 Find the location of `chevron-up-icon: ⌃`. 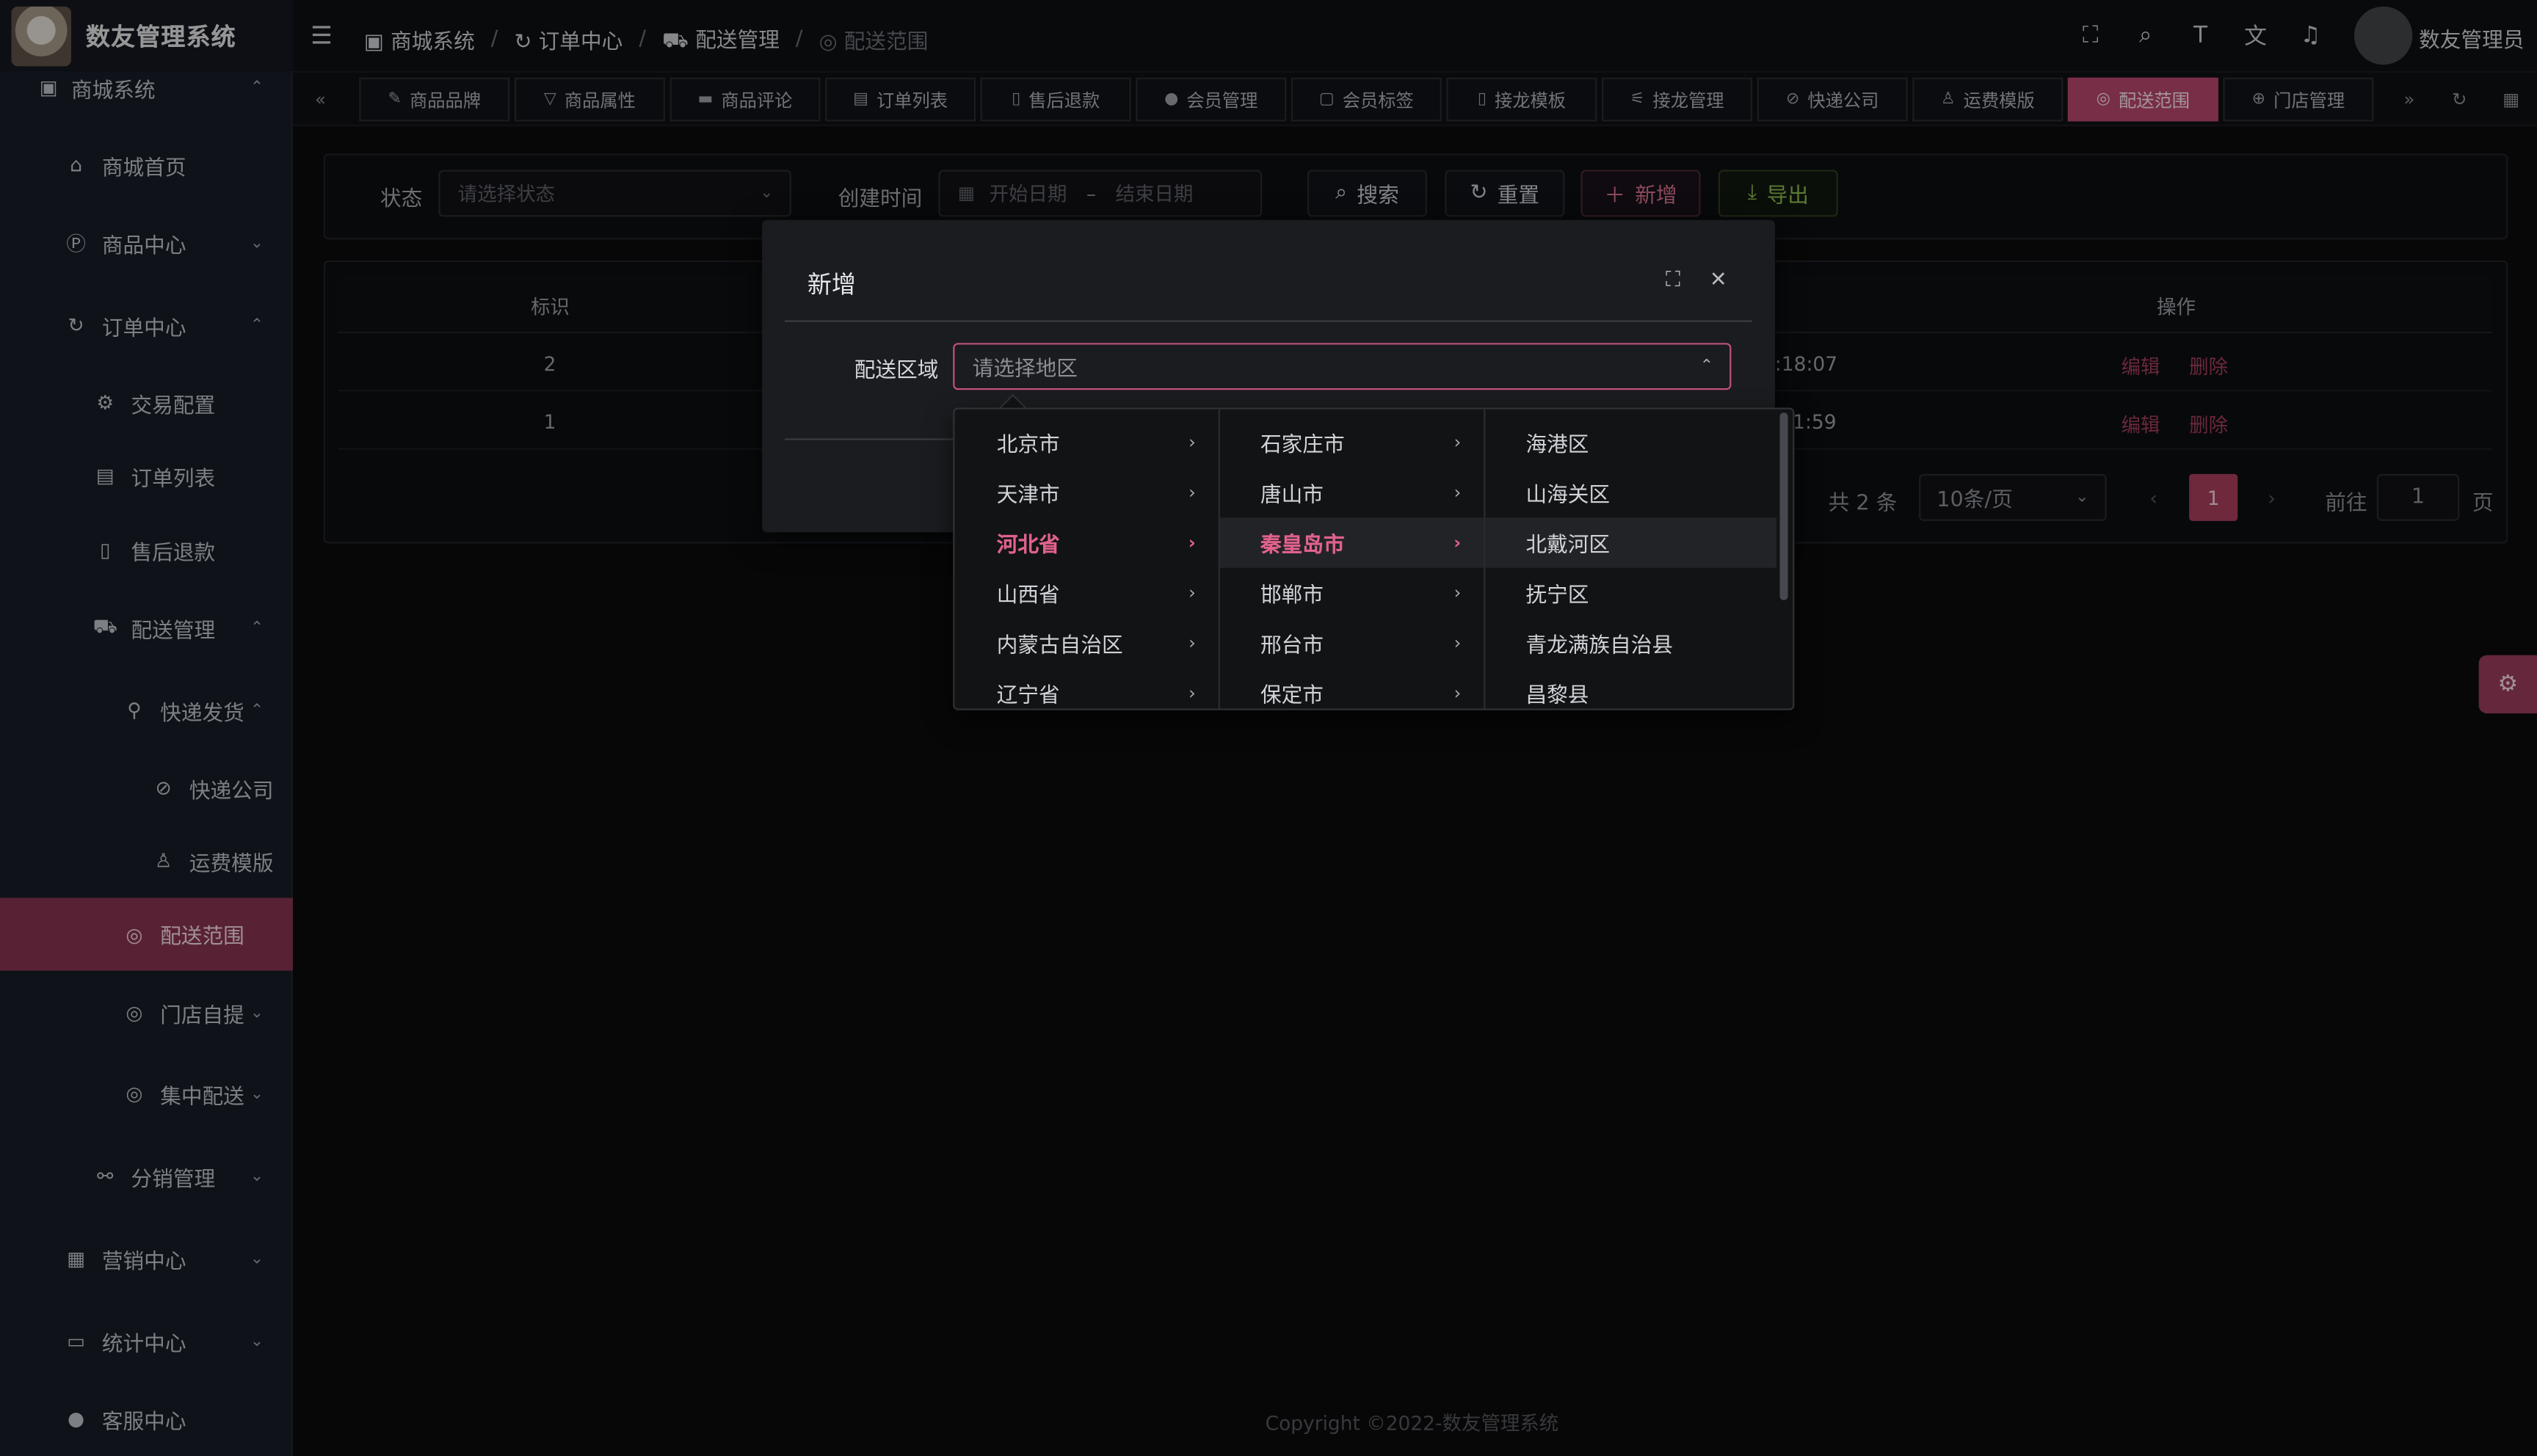

chevron-up-icon: ⌃ is located at coordinates (1706, 366).